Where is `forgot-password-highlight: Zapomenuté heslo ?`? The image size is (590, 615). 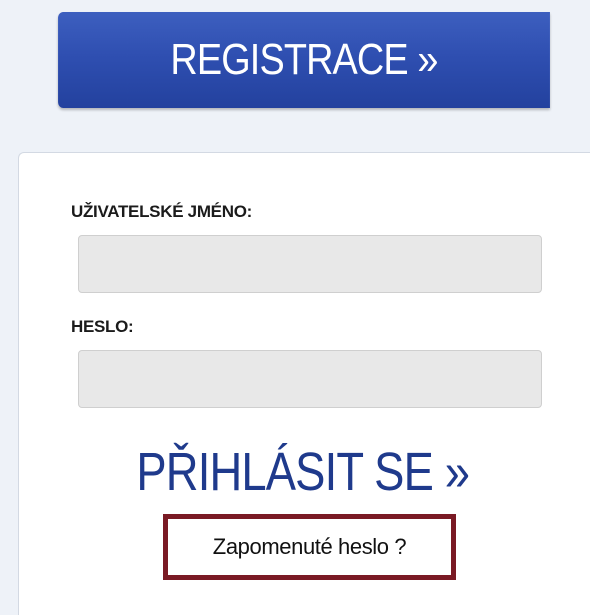 forgot-password-highlight: Zapomenuté heslo ? is located at coordinates (309, 547).